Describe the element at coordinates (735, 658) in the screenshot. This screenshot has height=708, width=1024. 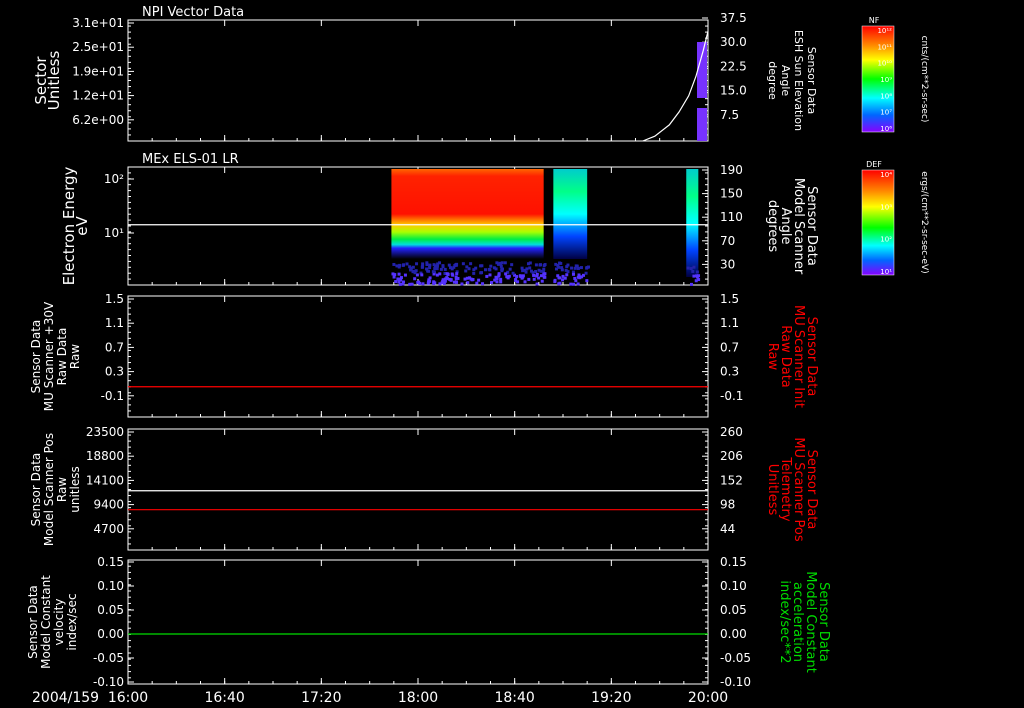
I see `right-tick-label: -0.05` at that location.